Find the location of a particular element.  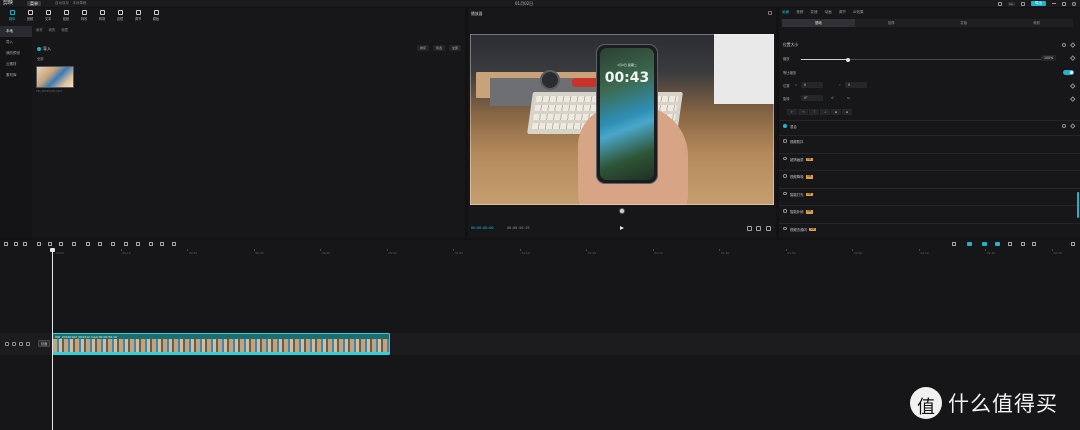

play-icon is located at coordinates (622, 228).